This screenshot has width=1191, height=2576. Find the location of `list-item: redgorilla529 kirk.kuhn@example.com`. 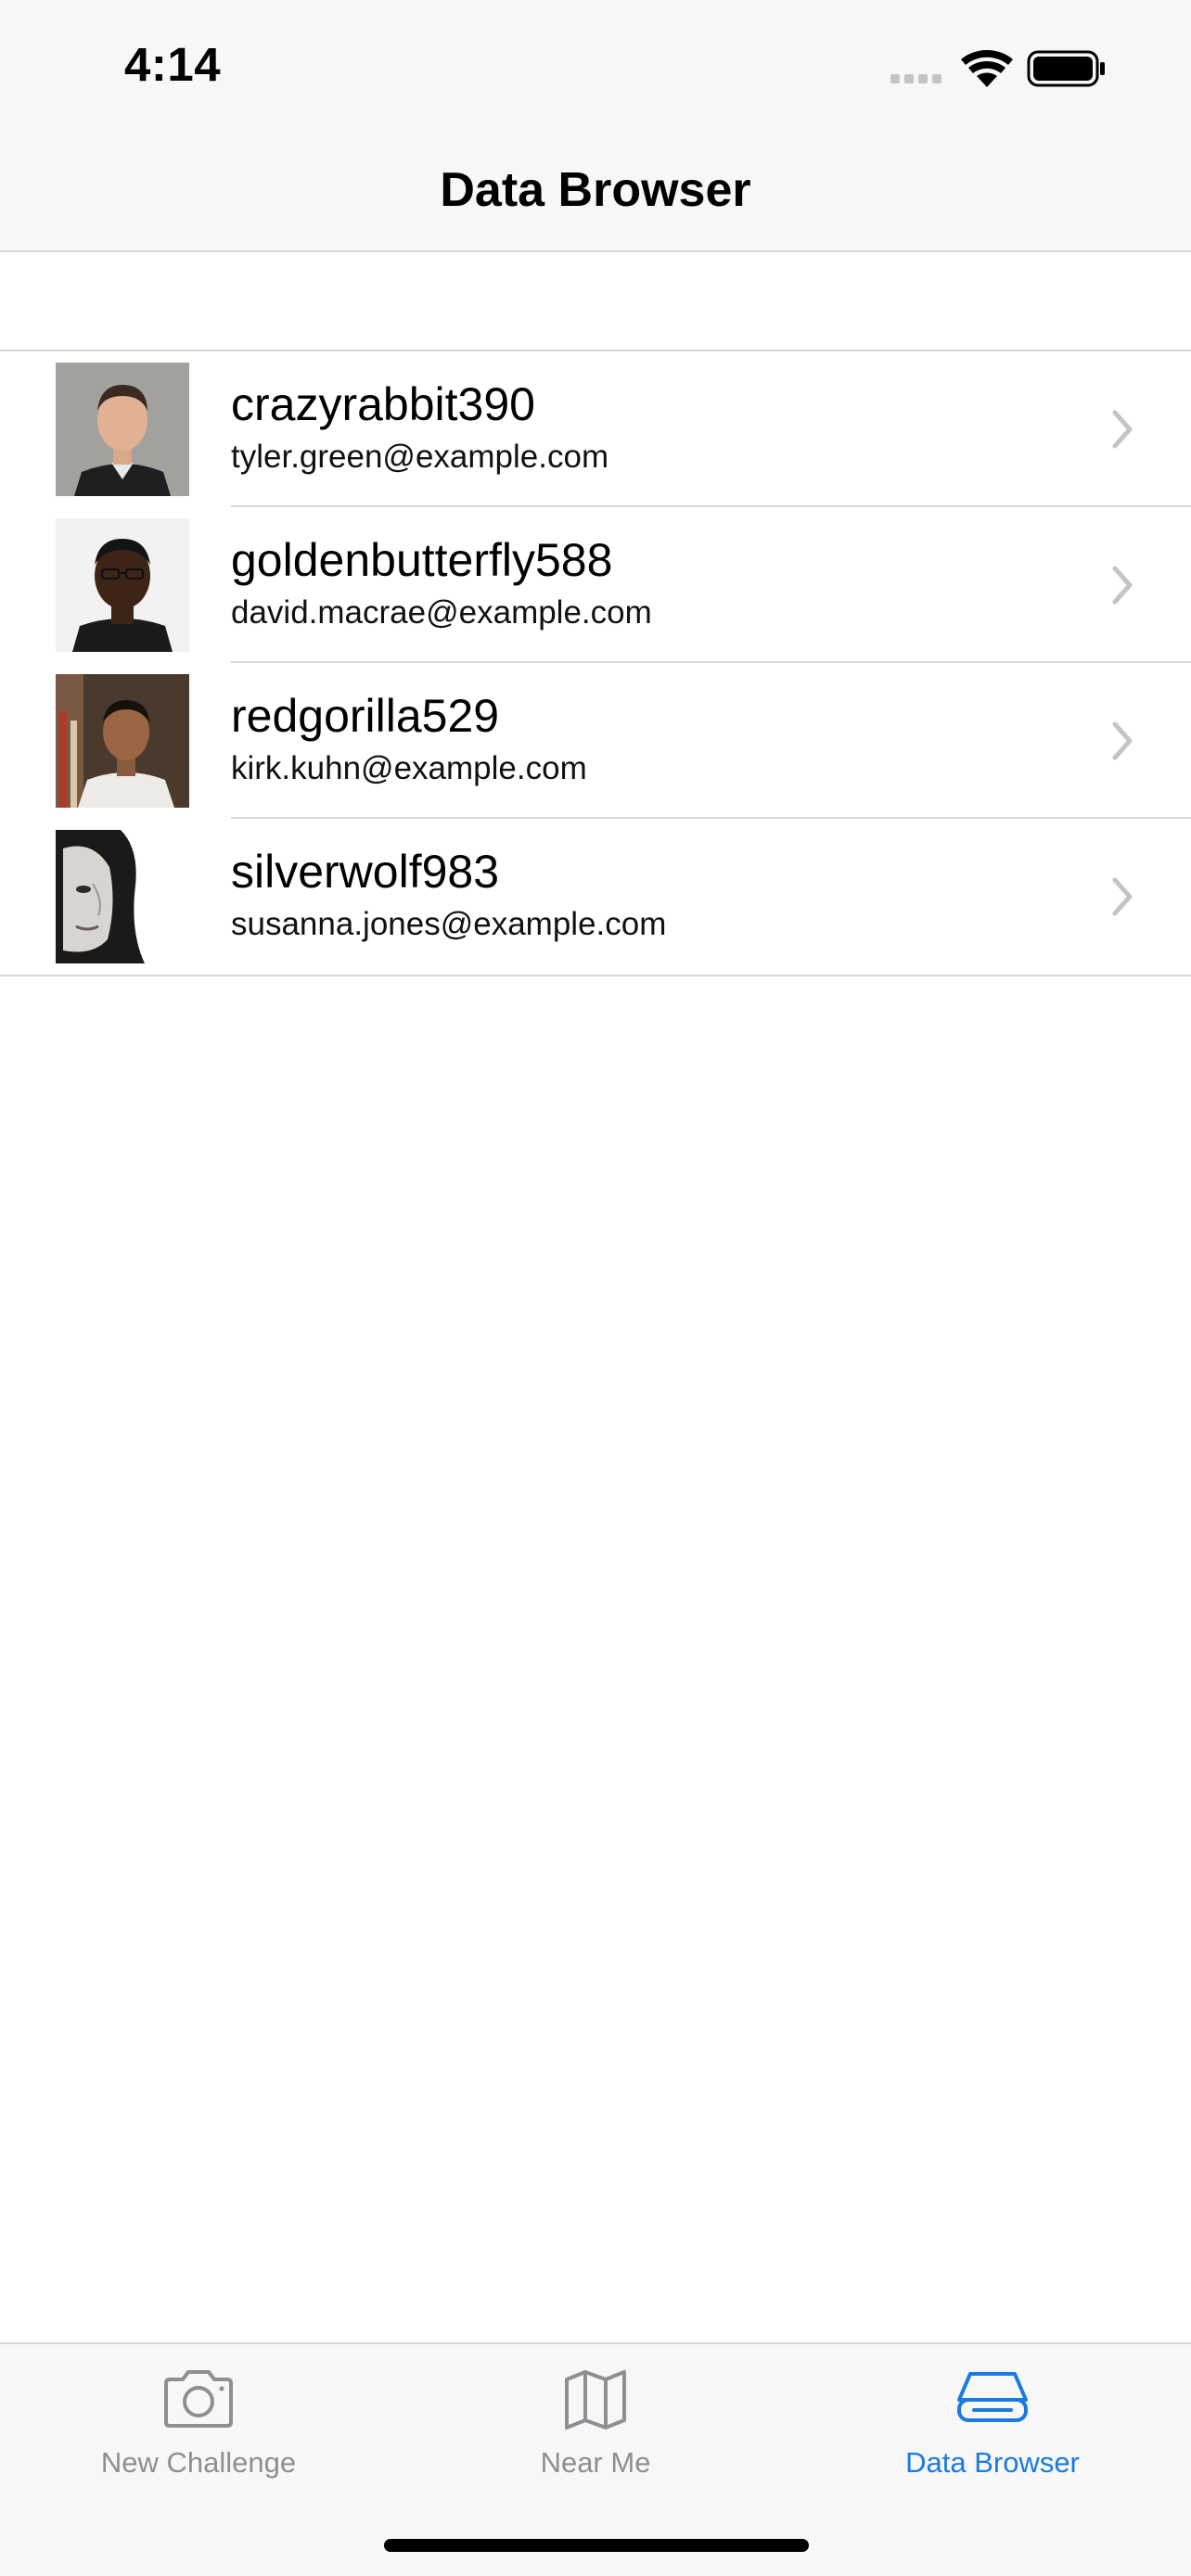

list-item: redgorilla529 kirk.kuhn@example.com is located at coordinates (595, 741).